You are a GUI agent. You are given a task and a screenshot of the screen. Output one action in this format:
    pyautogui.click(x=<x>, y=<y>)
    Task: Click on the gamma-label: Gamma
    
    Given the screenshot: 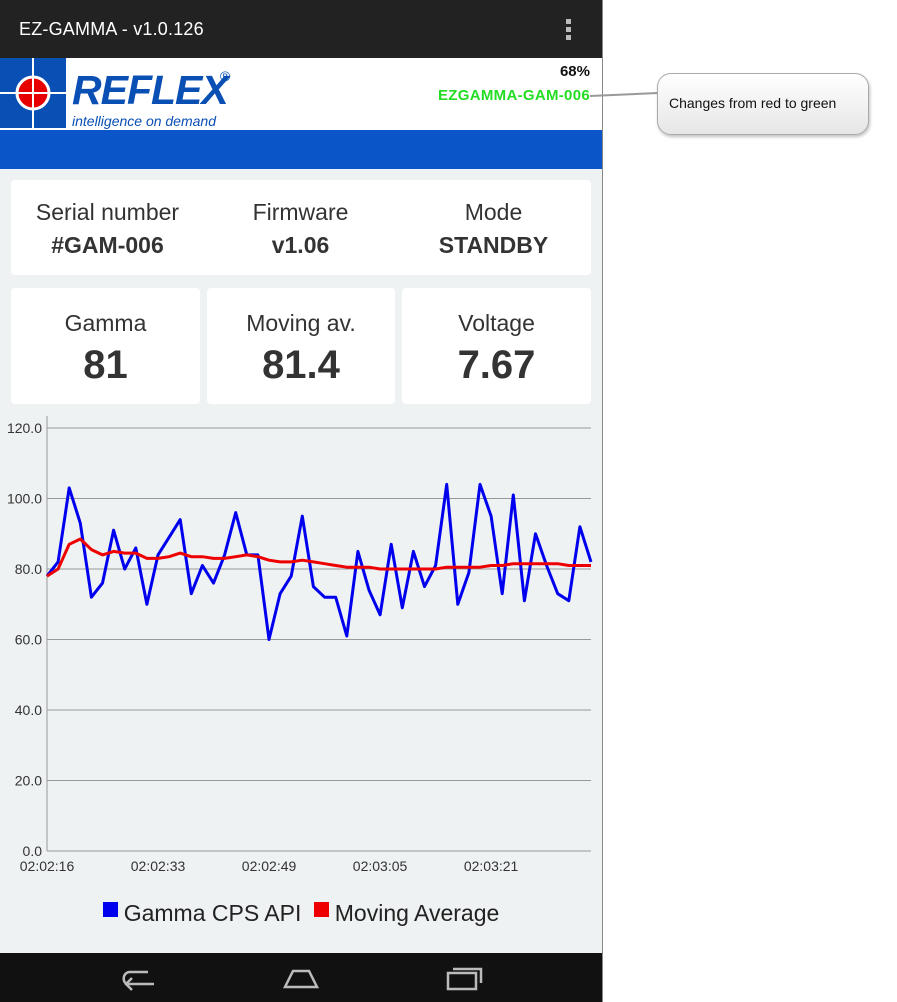 What is the action you would take?
    pyautogui.click(x=105, y=323)
    